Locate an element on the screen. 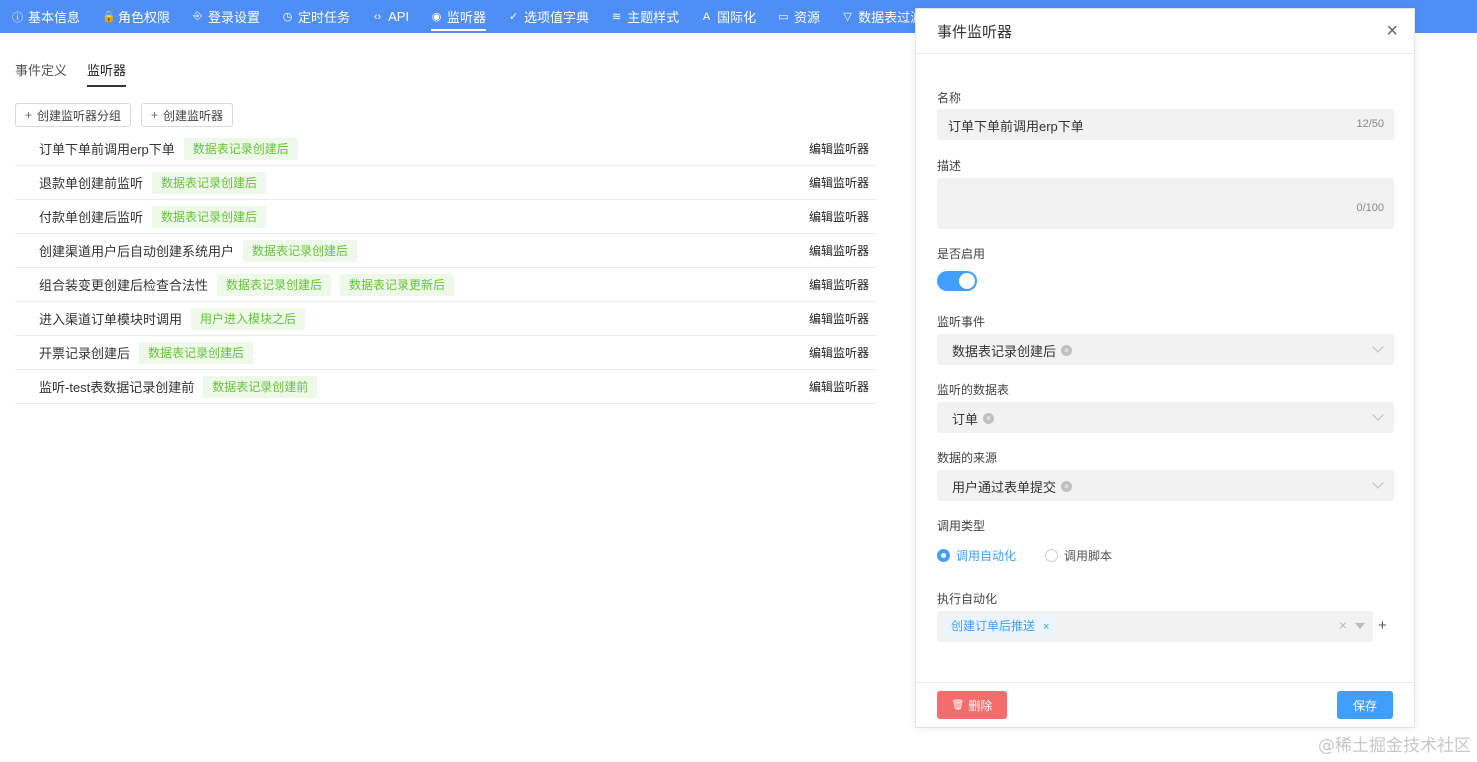 This screenshot has width=1477, height=762. tag-close-icon: × is located at coordinates (1046, 627).